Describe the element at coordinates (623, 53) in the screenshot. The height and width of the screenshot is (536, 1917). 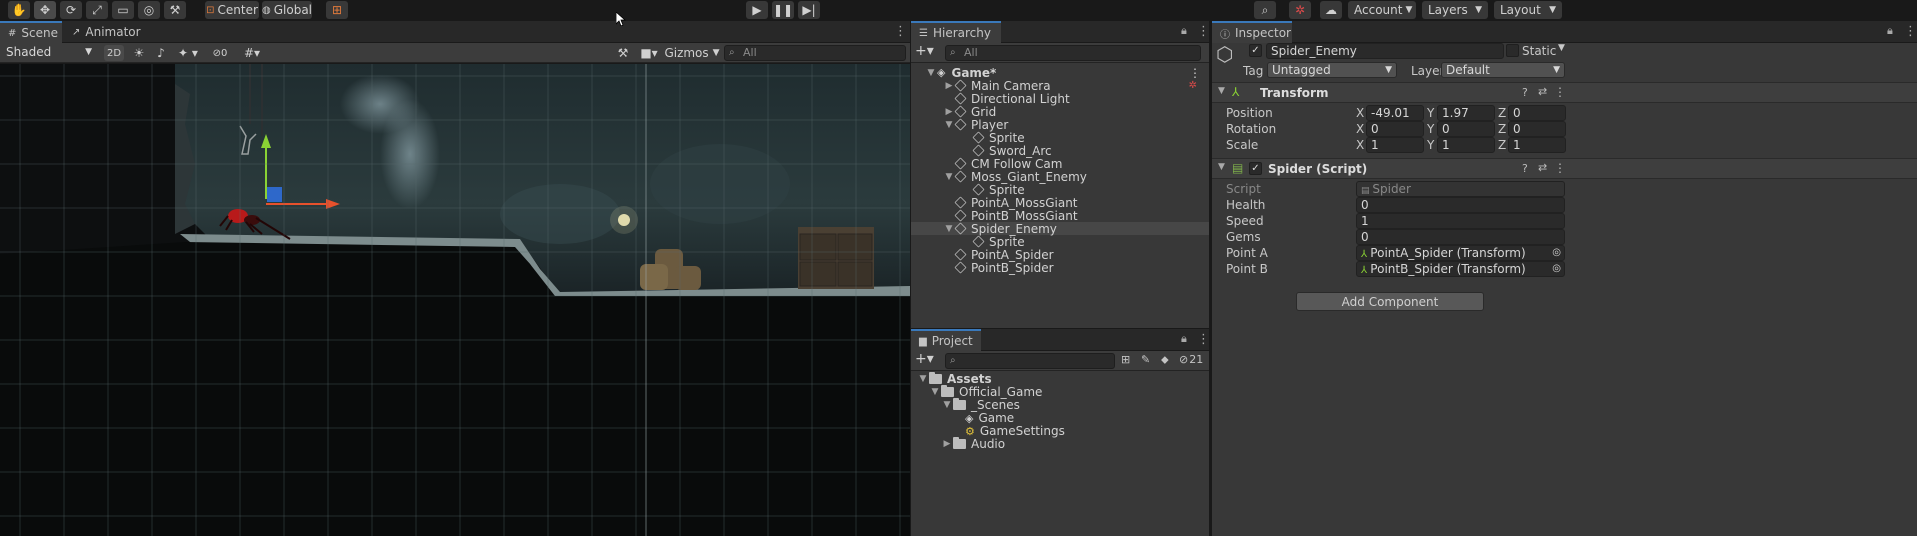
I see `tools-icon: ⚒` at that location.